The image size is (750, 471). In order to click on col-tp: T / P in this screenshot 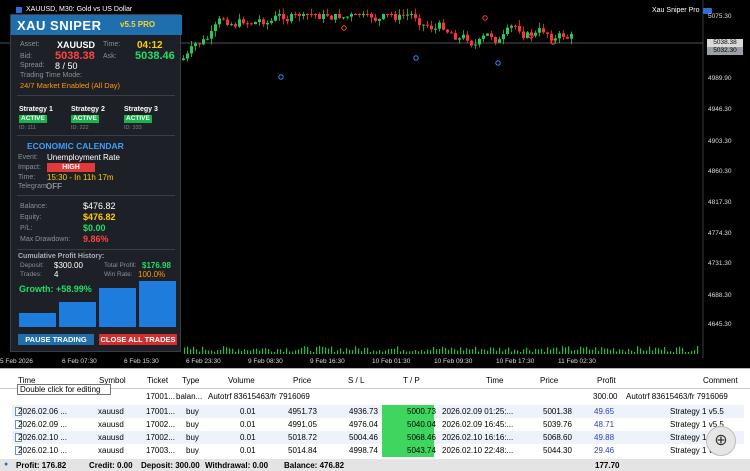, I will do `click(411, 380)`.